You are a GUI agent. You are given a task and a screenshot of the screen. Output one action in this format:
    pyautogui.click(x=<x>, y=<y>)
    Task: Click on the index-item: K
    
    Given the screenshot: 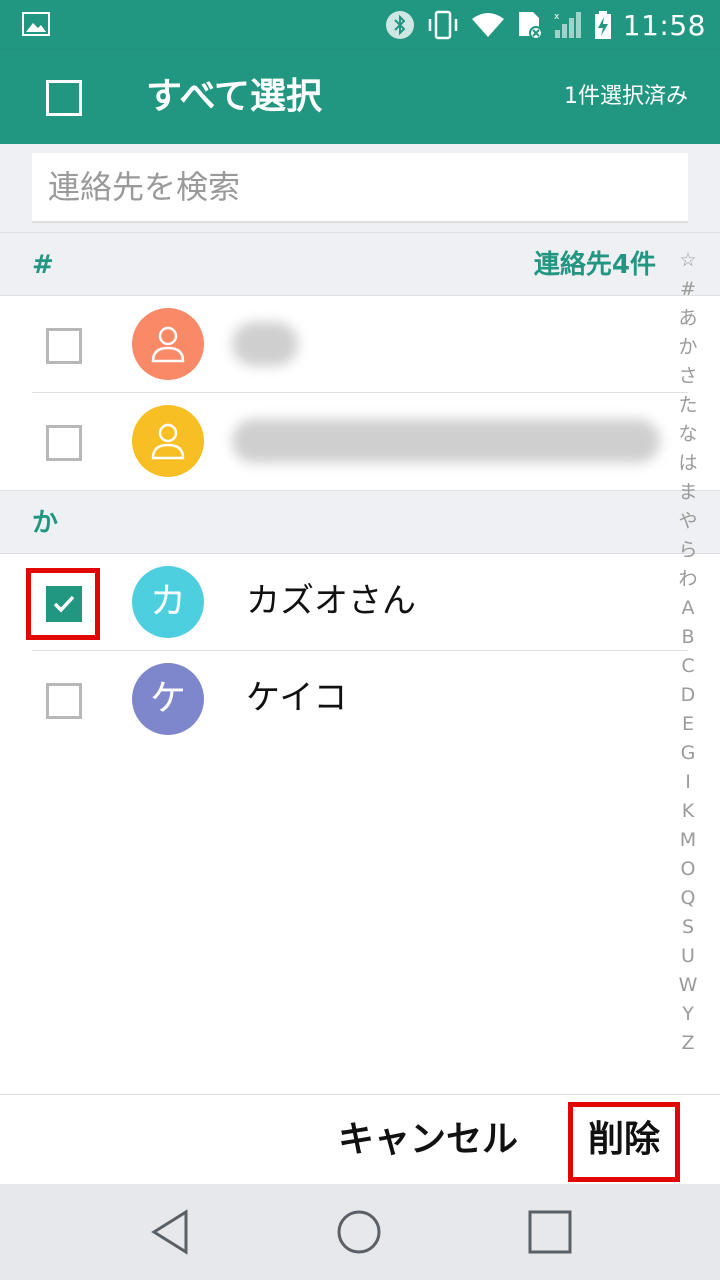 What is the action you would take?
    pyautogui.click(x=688, y=811)
    